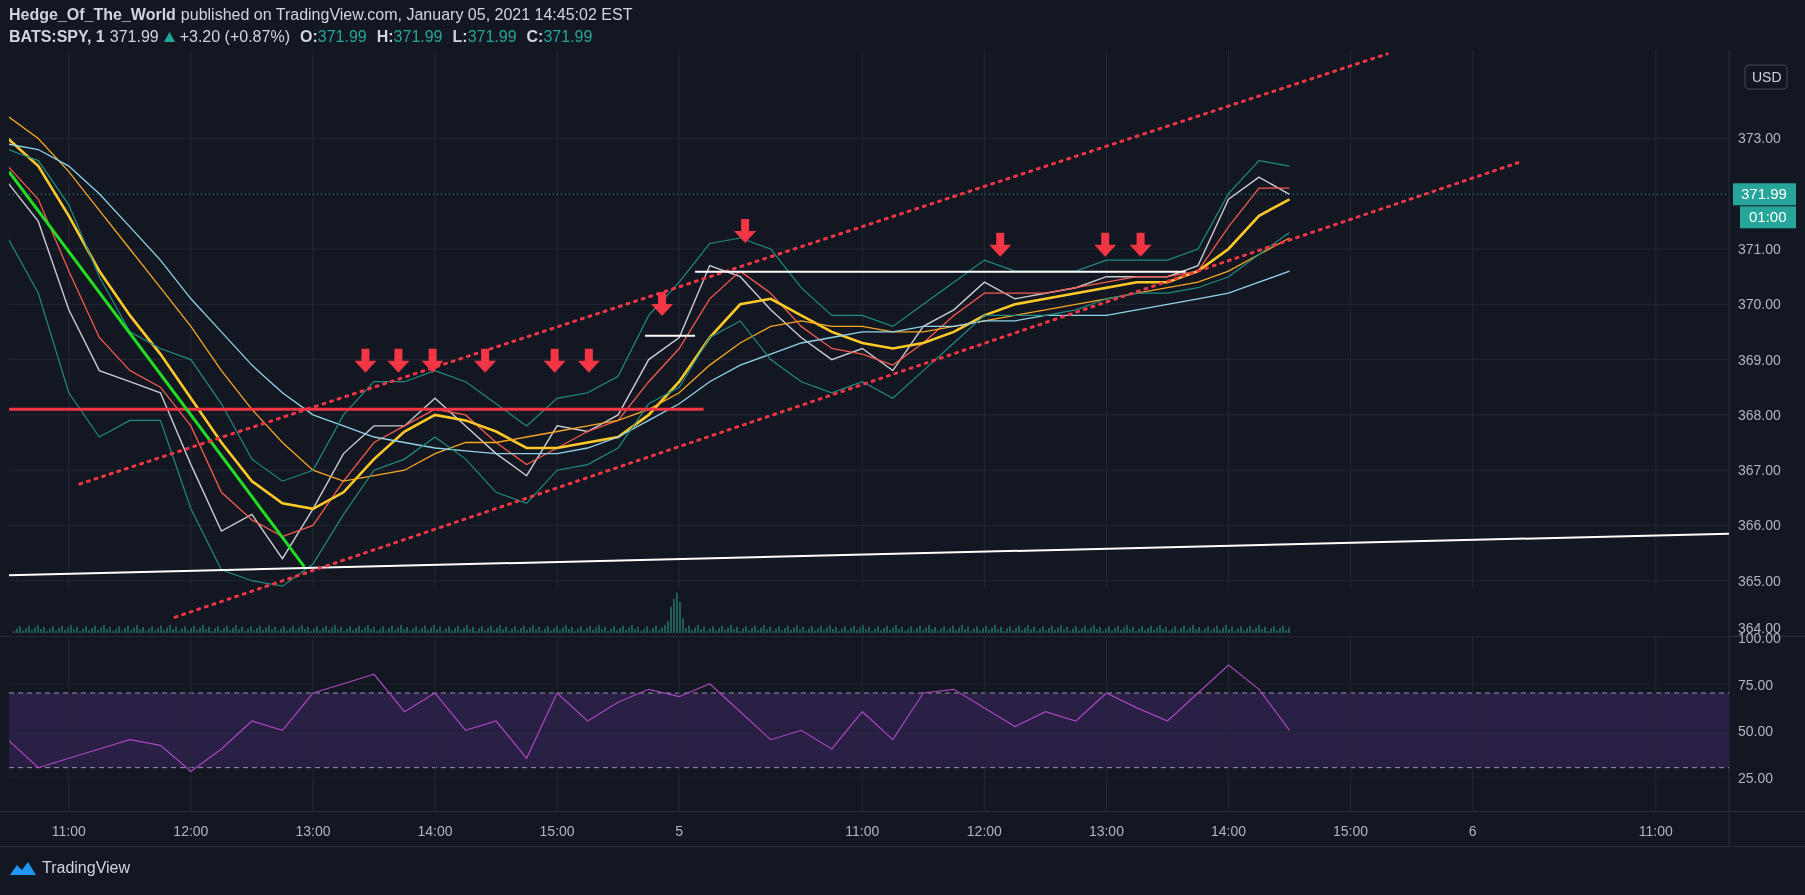  Describe the element at coordinates (1756, 684) in the screenshot. I see `rsi-axis-label: 75.00` at that location.